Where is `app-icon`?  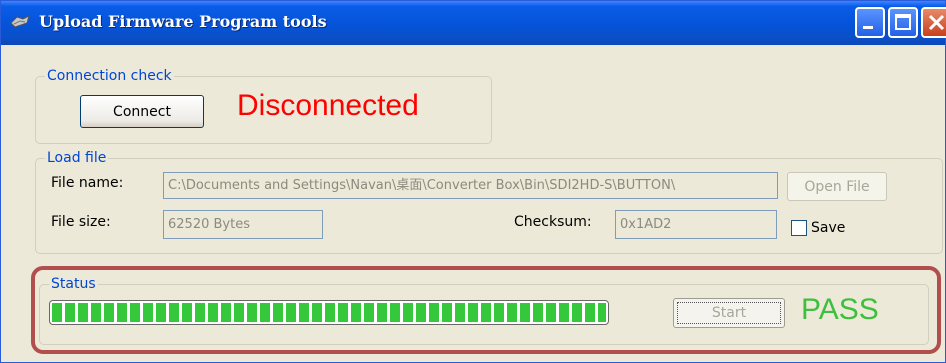
app-icon is located at coordinates (20, 21).